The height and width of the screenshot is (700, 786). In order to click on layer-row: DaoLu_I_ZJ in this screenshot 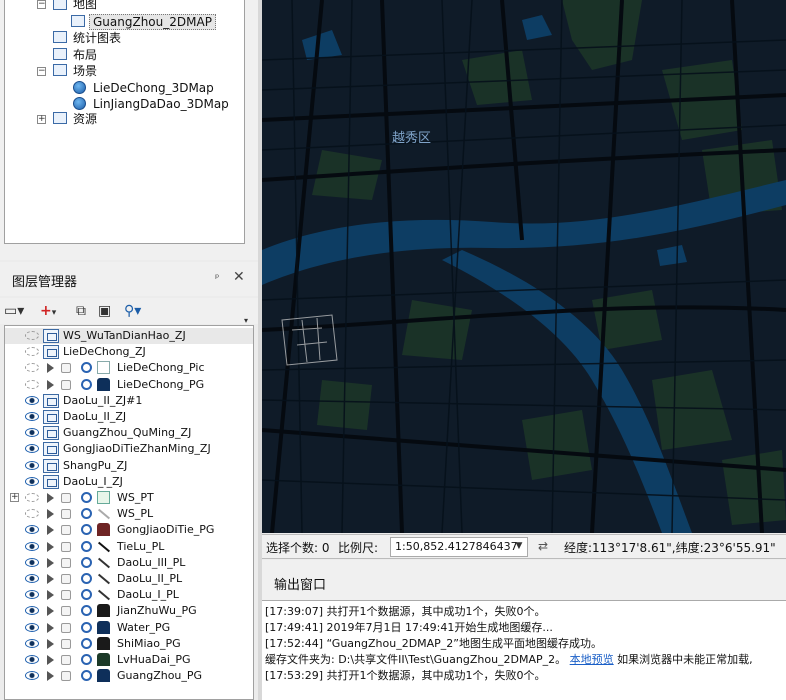, I will do `click(129, 482)`.